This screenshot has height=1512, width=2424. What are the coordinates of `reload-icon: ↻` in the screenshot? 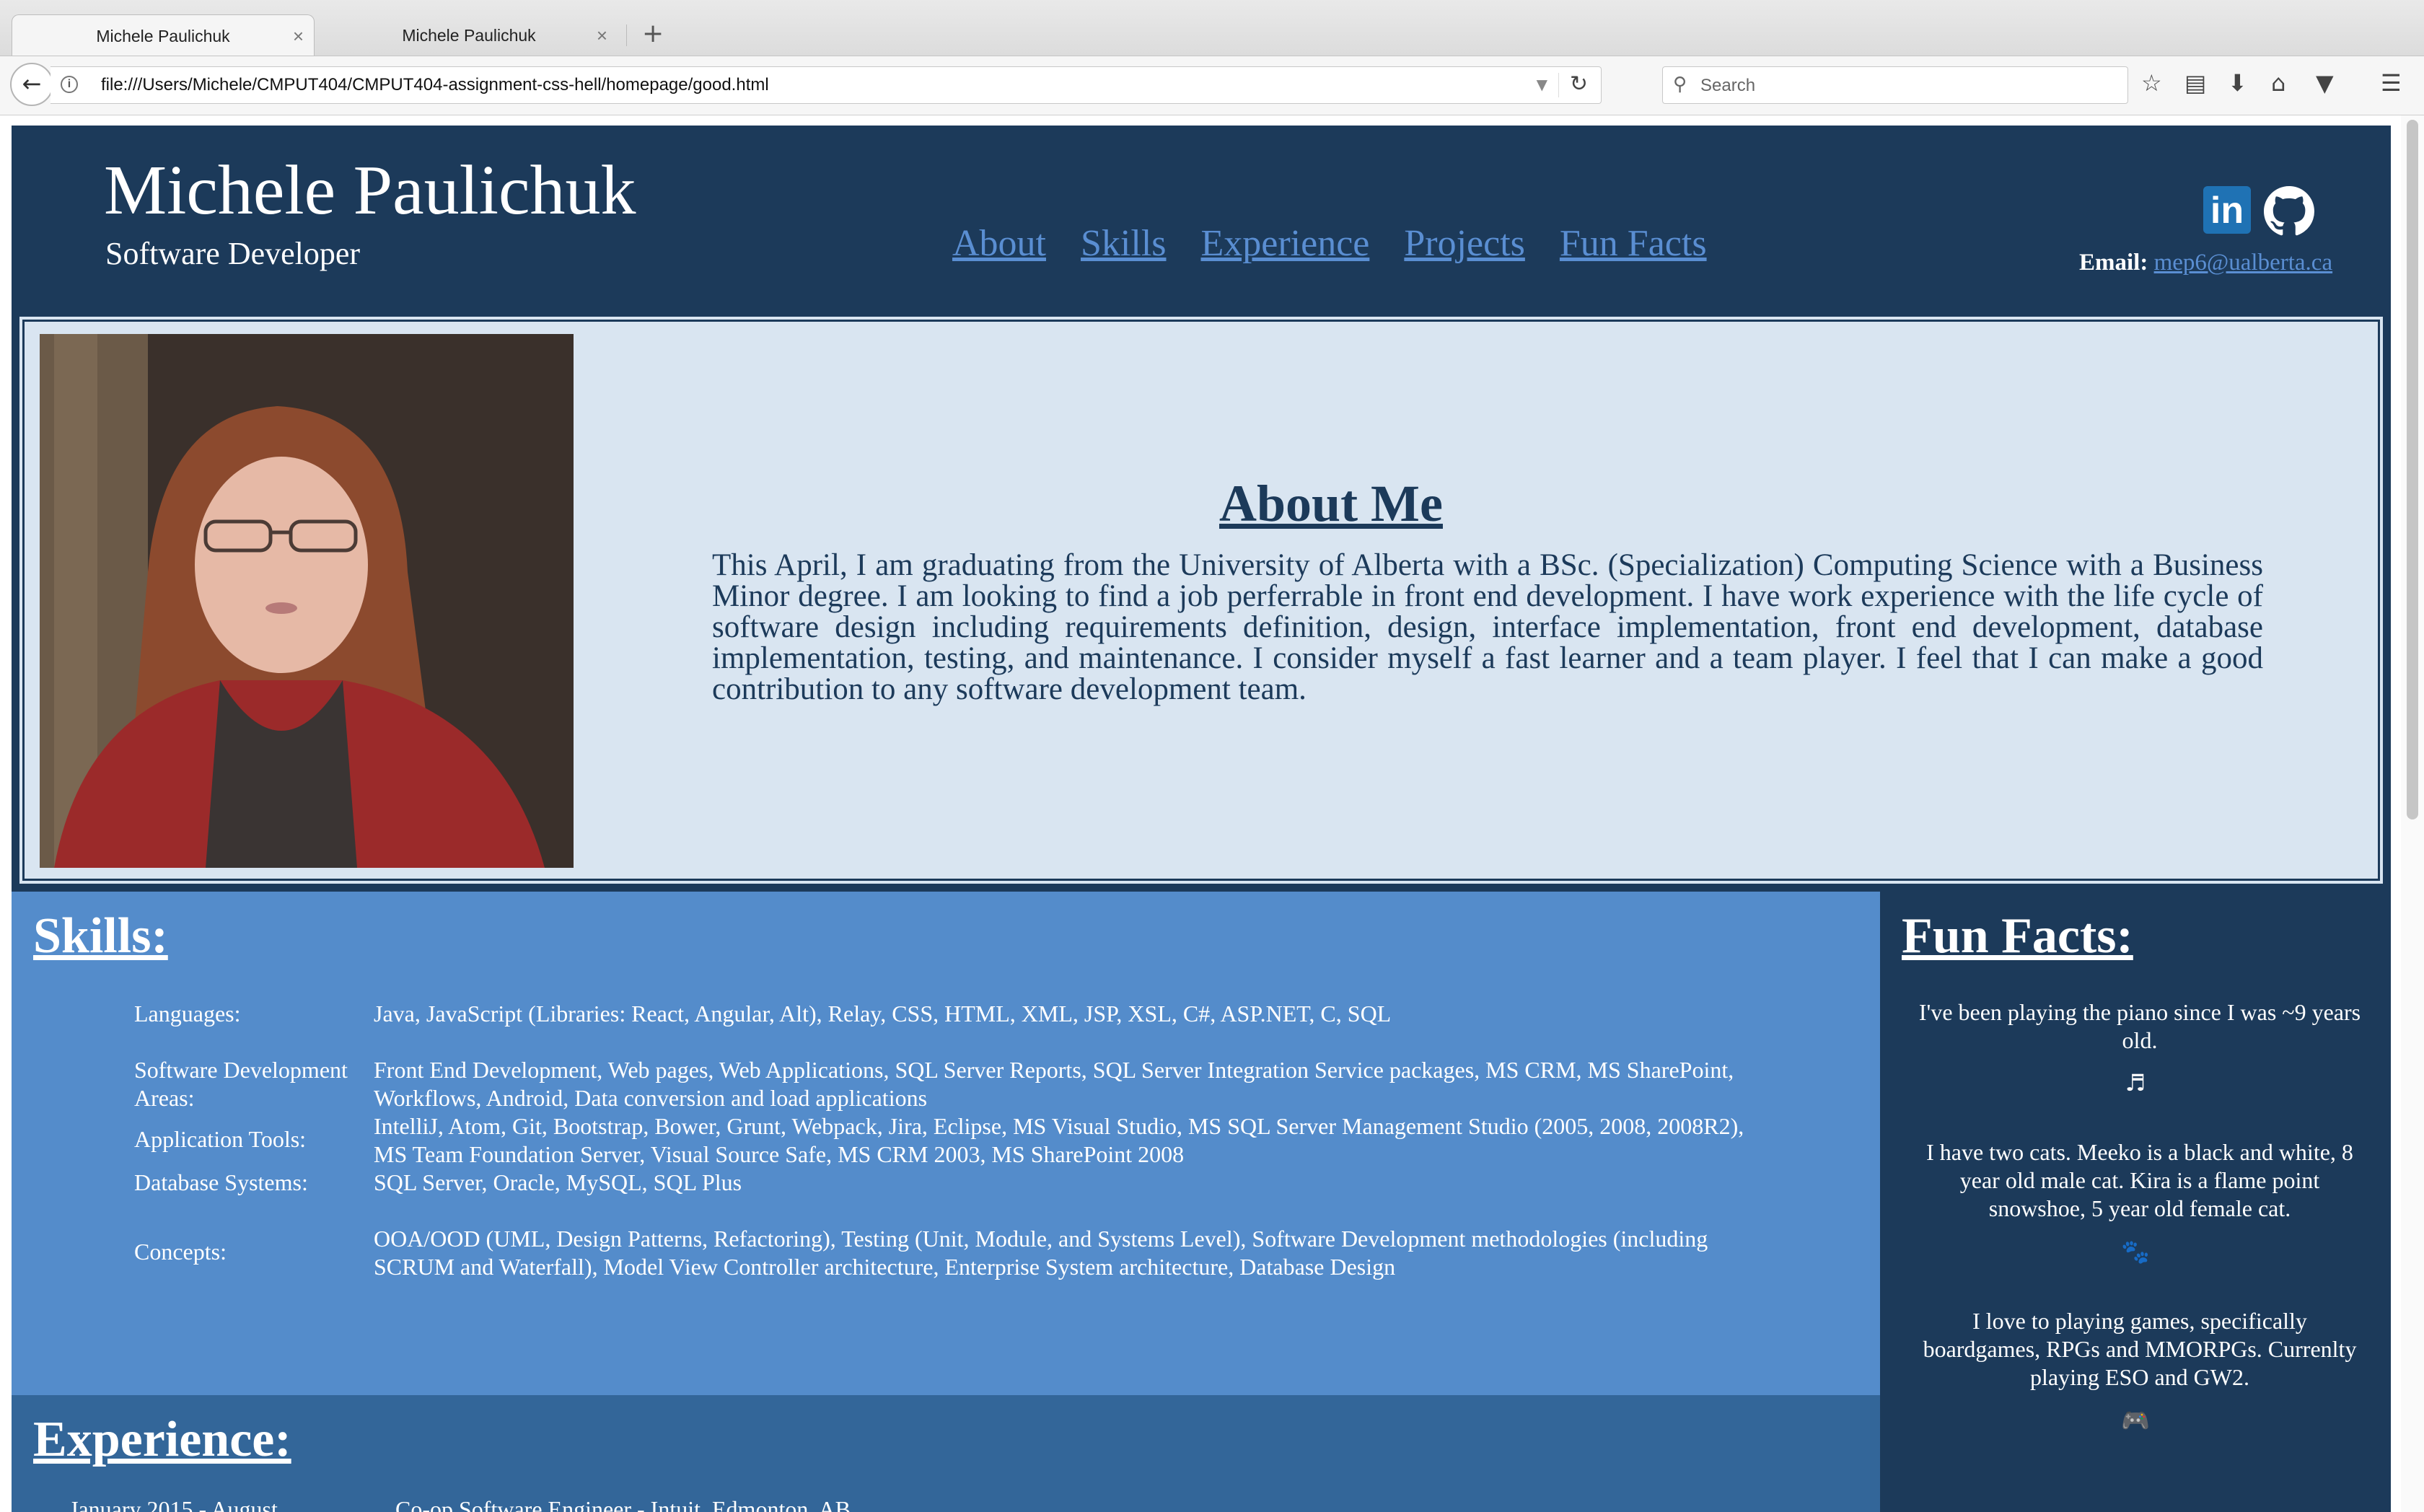 It's located at (1579, 84).